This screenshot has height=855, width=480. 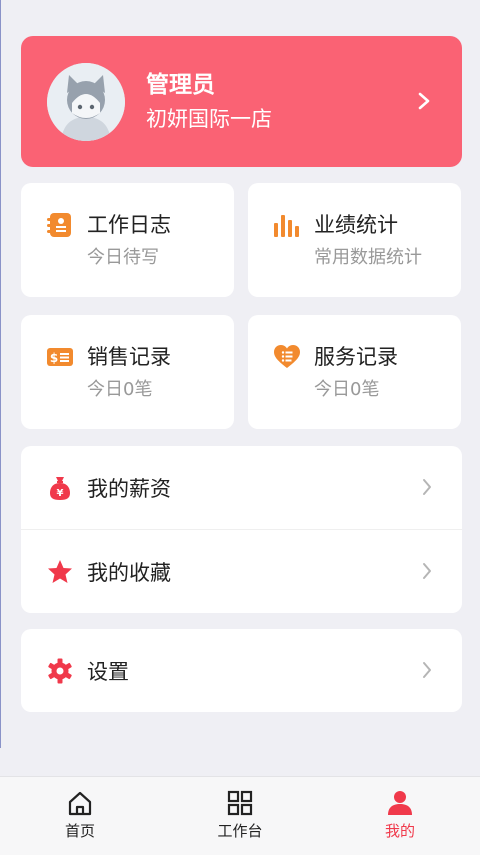 What do you see at coordinates (356, 357) in the screenshot?
I see `card-title: 服务记录` at bounding box center [356, 357].